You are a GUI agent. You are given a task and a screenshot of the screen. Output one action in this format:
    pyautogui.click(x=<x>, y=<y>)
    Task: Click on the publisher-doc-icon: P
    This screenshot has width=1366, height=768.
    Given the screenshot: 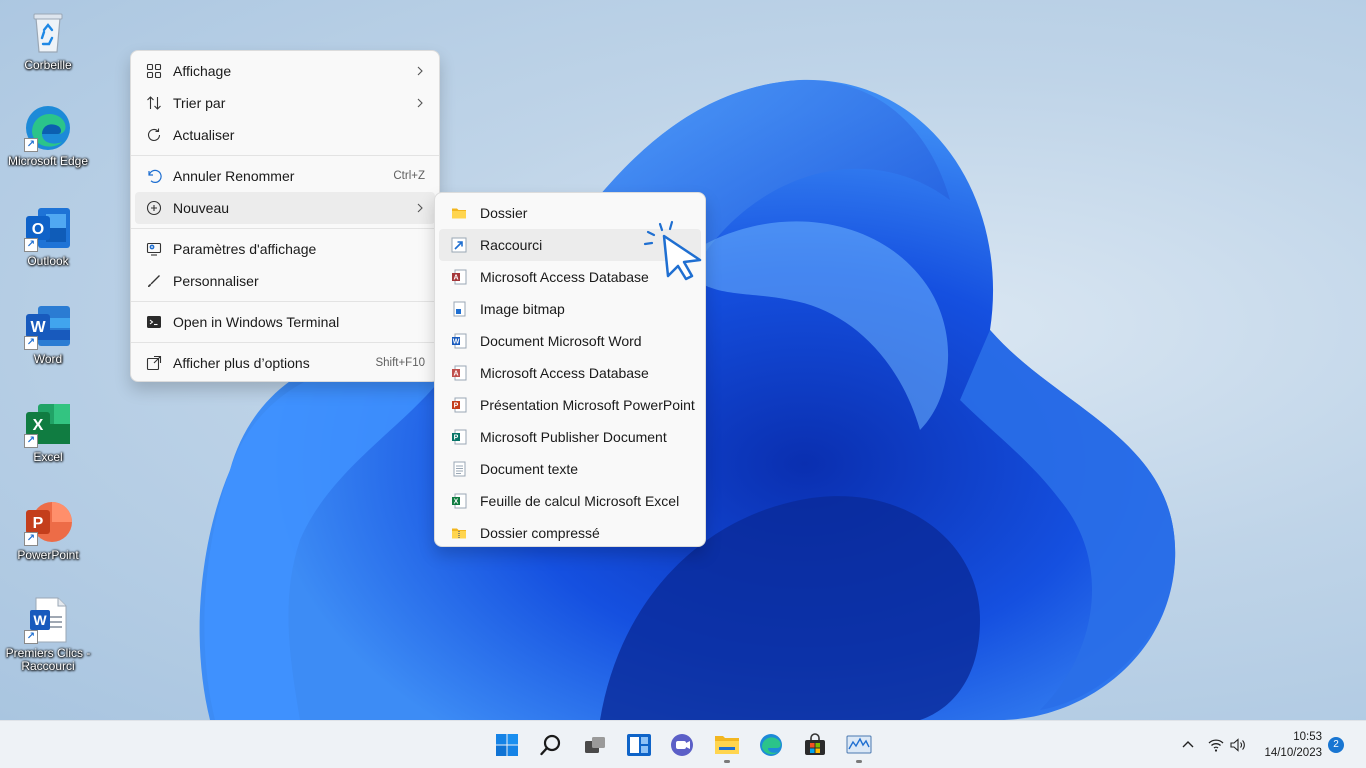 What is the action you would take?
    pyautogui.click(x=459, y=437)
    